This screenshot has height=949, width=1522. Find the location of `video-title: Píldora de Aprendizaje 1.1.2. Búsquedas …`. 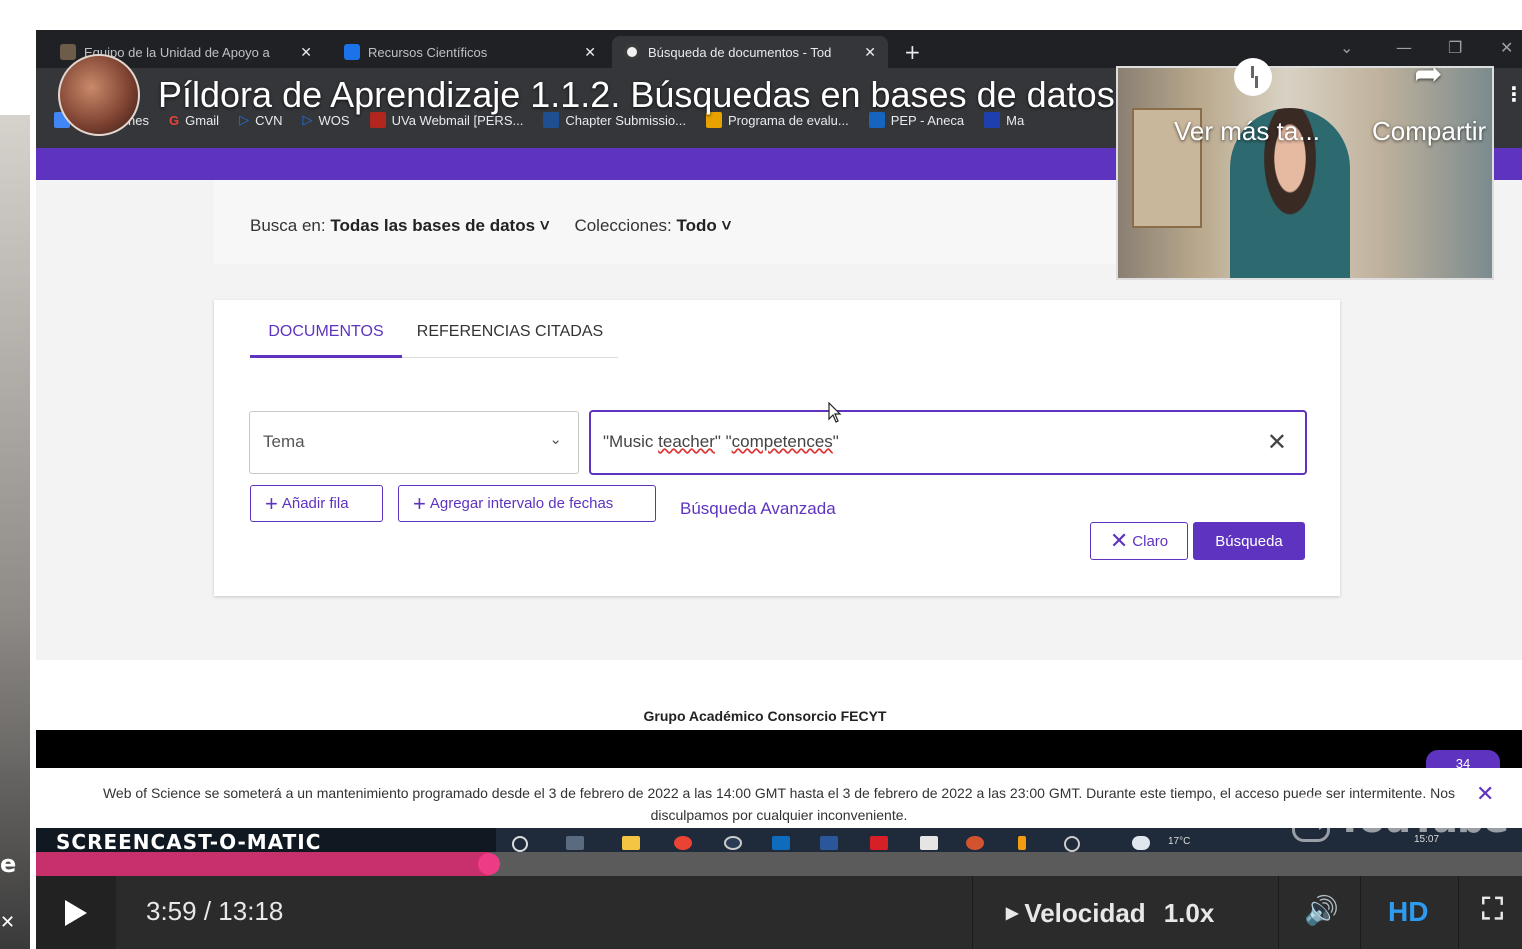

video-title: Píldora de Aprendizaje 1.1.2. Búsquedas … is located at coordinates (636, 95).